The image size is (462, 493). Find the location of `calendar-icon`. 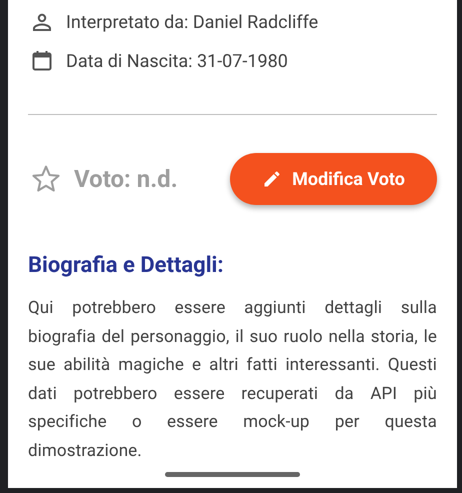

calendar-icon is located at coordinates (42, 61).